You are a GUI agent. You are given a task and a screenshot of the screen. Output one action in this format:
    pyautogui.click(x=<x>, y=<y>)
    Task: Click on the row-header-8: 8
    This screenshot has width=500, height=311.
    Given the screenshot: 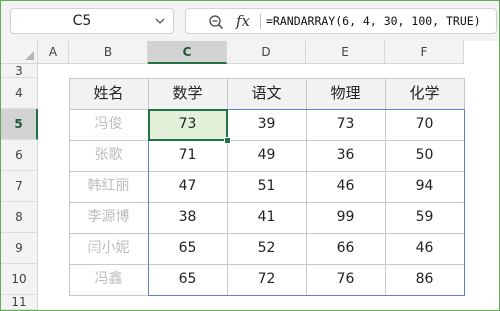 What is the action you would take?
    pyautogui.click(x=19, y=217)
    